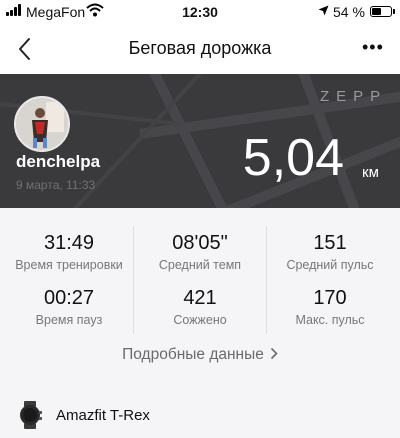 The image size is (400, 438). Describe the element at coordinates (293, 158) in the screenshot. I see `distance-value: 5,04` at that location.